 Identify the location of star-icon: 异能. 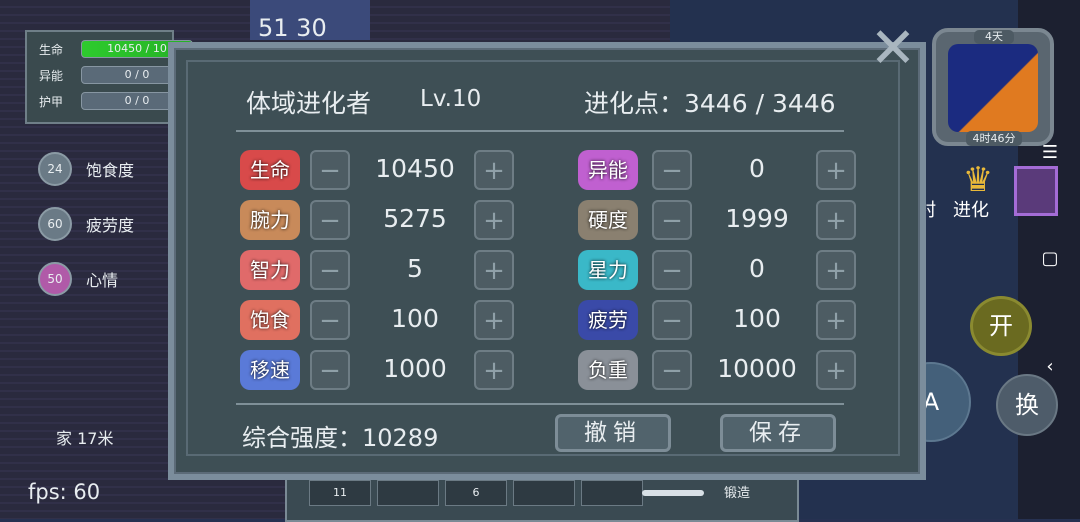
(608, 170).